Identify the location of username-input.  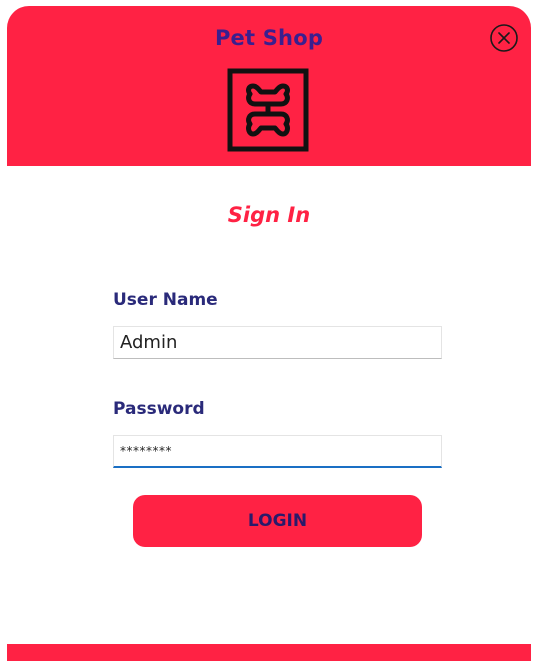
(277, 342).